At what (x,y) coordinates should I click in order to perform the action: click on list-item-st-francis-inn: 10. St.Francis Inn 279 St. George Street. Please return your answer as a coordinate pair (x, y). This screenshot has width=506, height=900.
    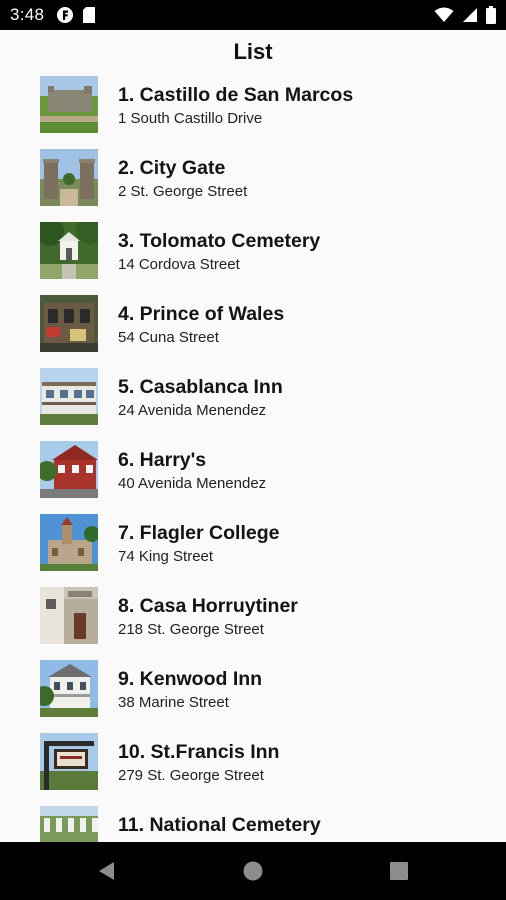
    Looking at the image, I should click on (253, 767).